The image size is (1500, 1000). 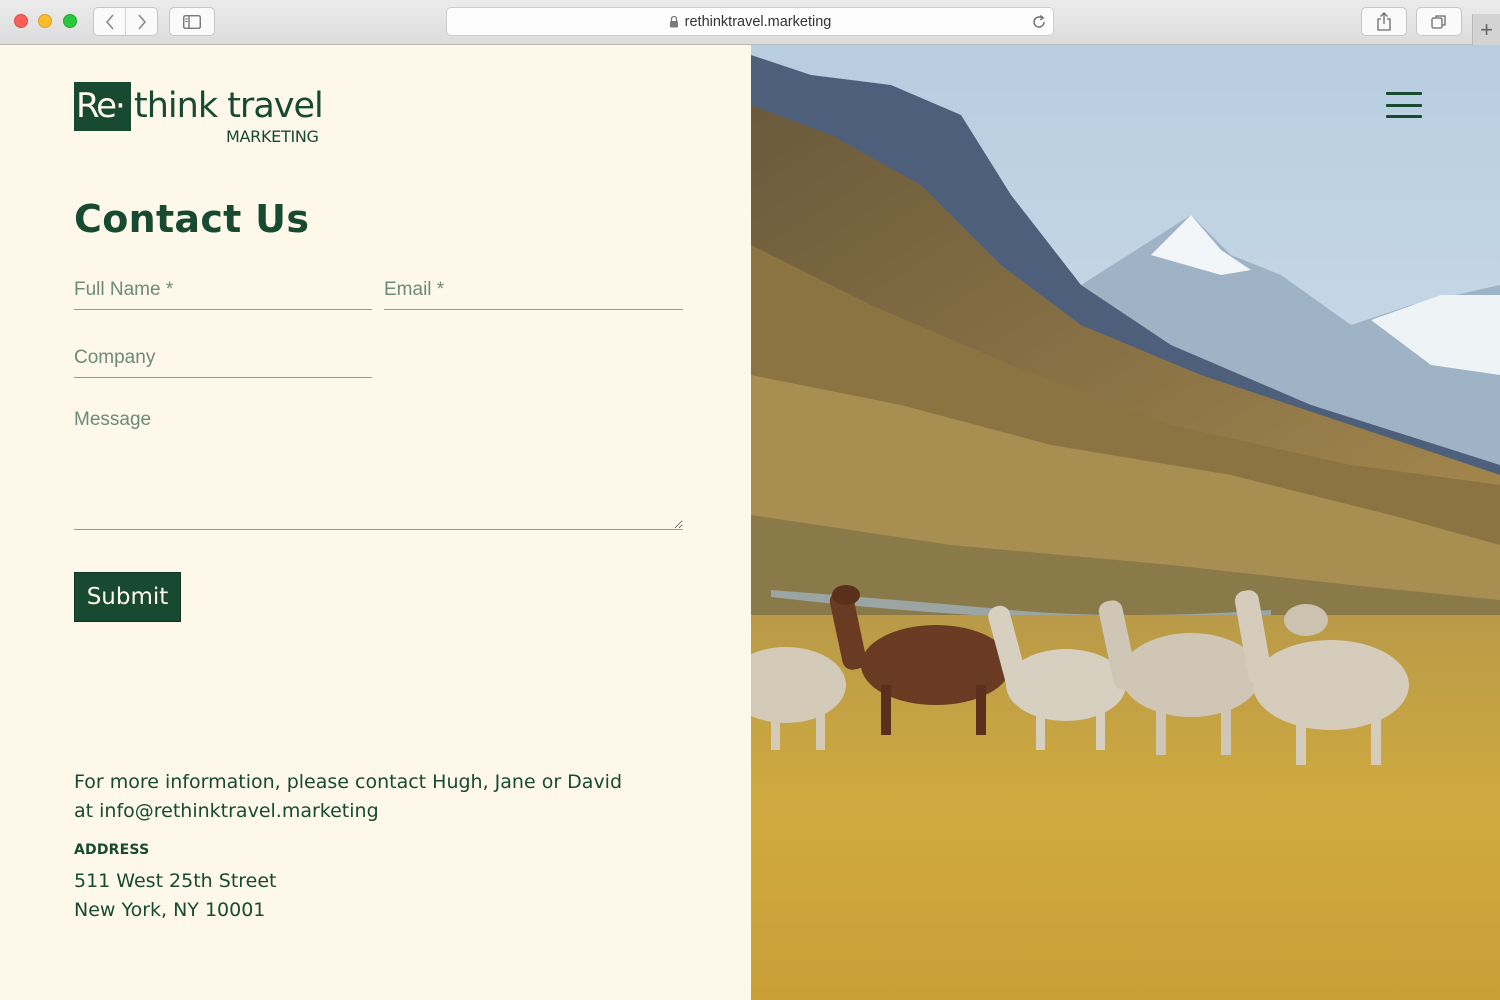 I want to click on full-name-input, so click(x=223, y=293).